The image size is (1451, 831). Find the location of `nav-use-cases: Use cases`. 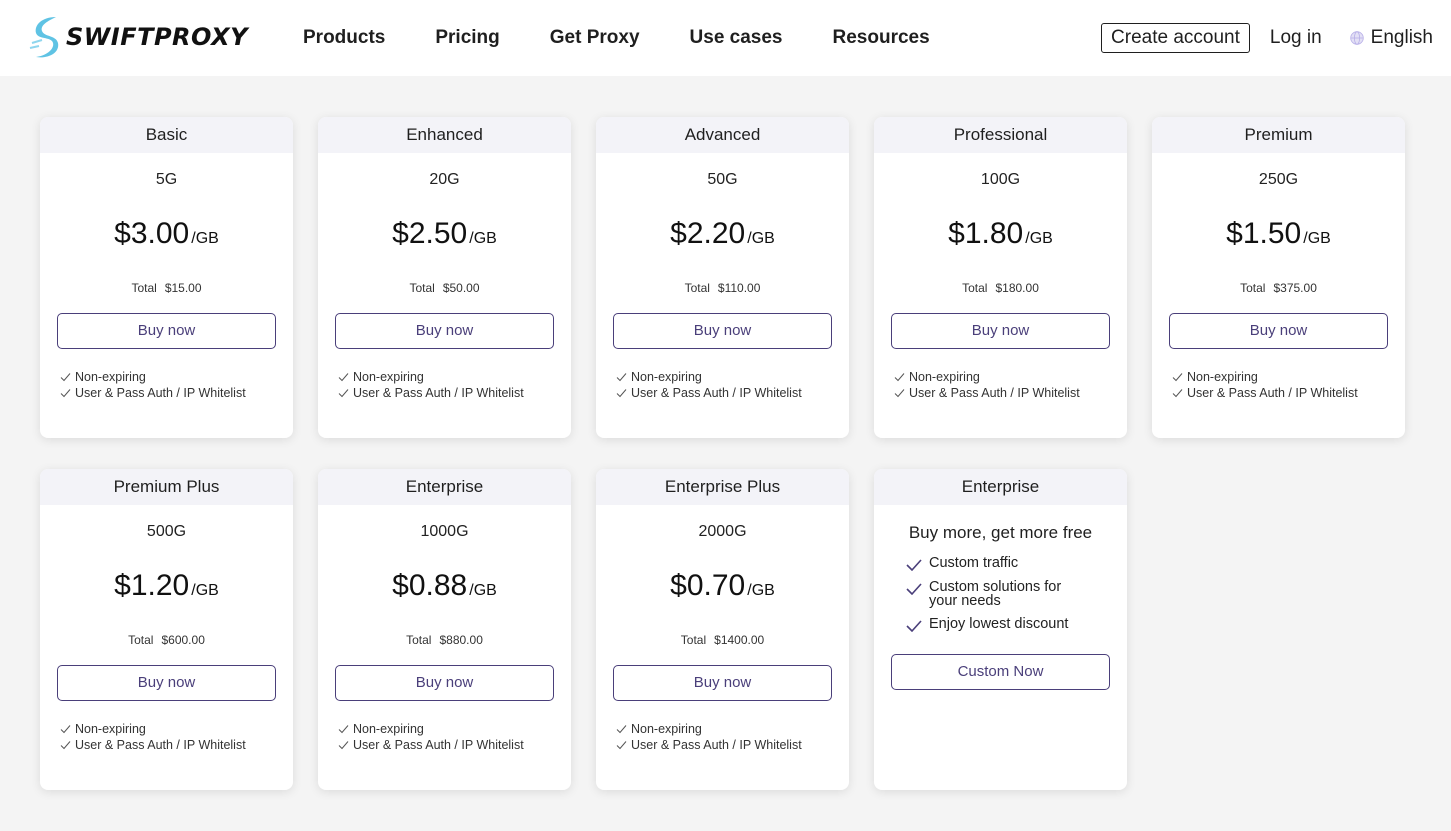

nav-use-cases: Use cases is located at coordinates (736, 38).